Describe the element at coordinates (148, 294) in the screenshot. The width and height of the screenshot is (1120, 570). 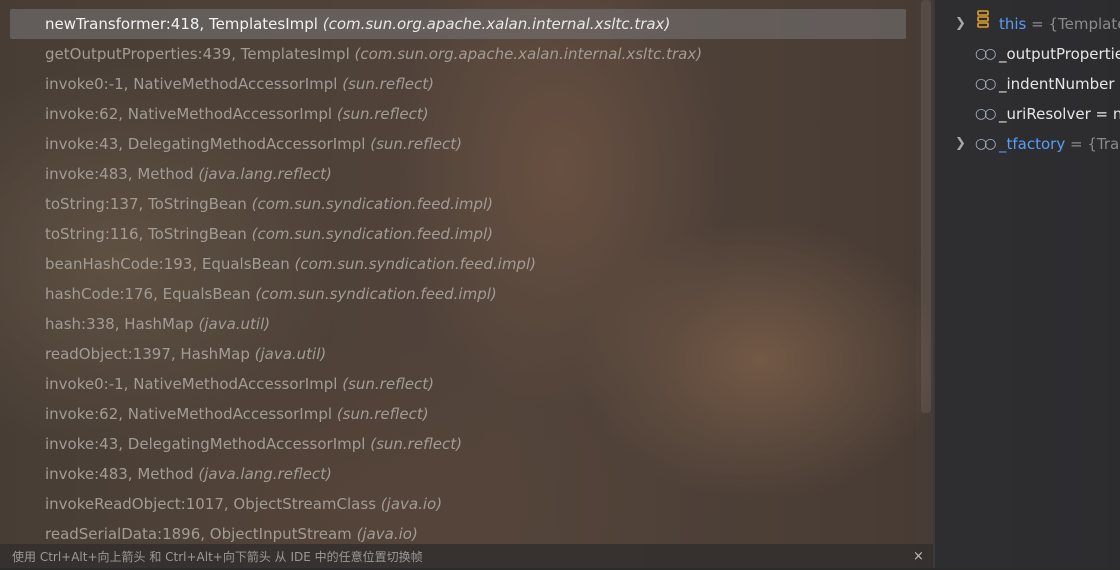
I see `frame-method: hashCode:176, EqualsBean` at that location.